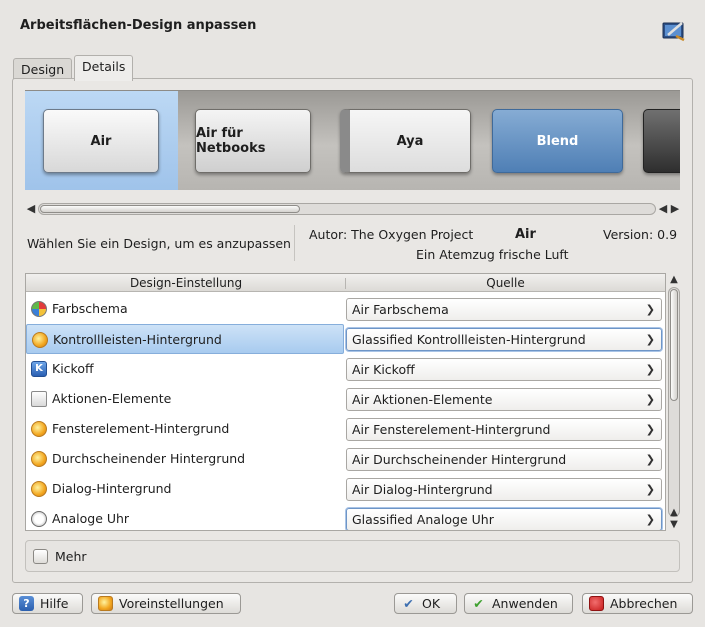 The image size is (705, 627). I want to click on window-icon, so click(39, 399).